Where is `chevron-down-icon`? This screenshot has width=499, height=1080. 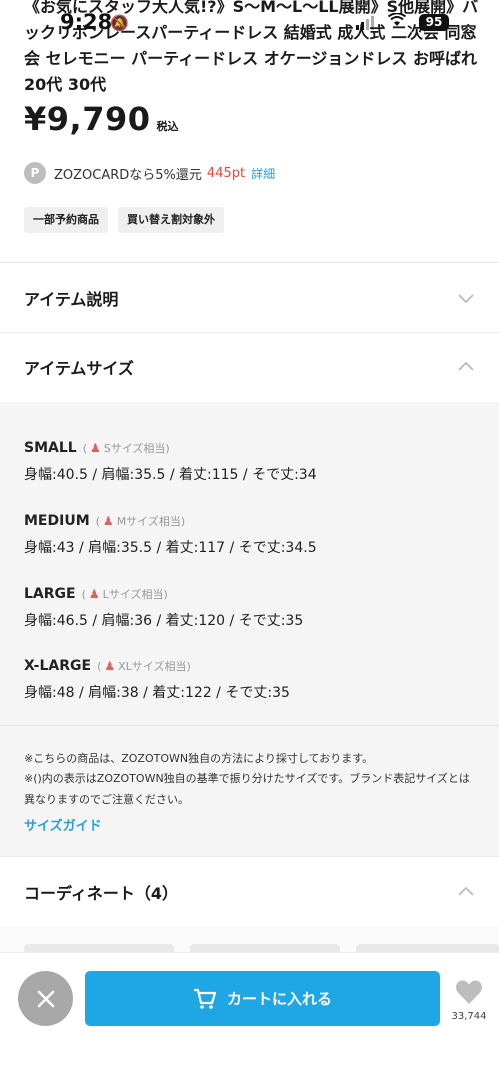 chevron-down-icon is located at coordinates (466, 298).